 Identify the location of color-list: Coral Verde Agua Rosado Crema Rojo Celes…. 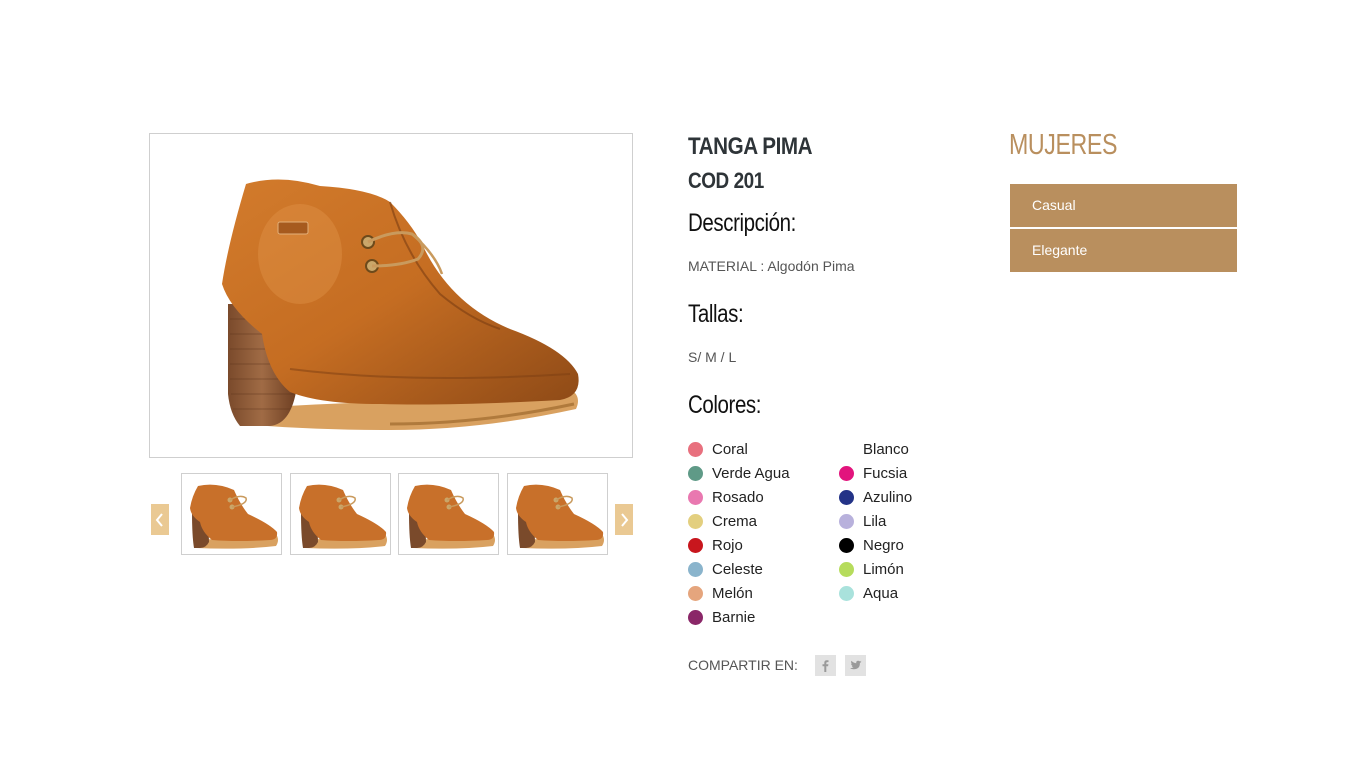
(818, 536).